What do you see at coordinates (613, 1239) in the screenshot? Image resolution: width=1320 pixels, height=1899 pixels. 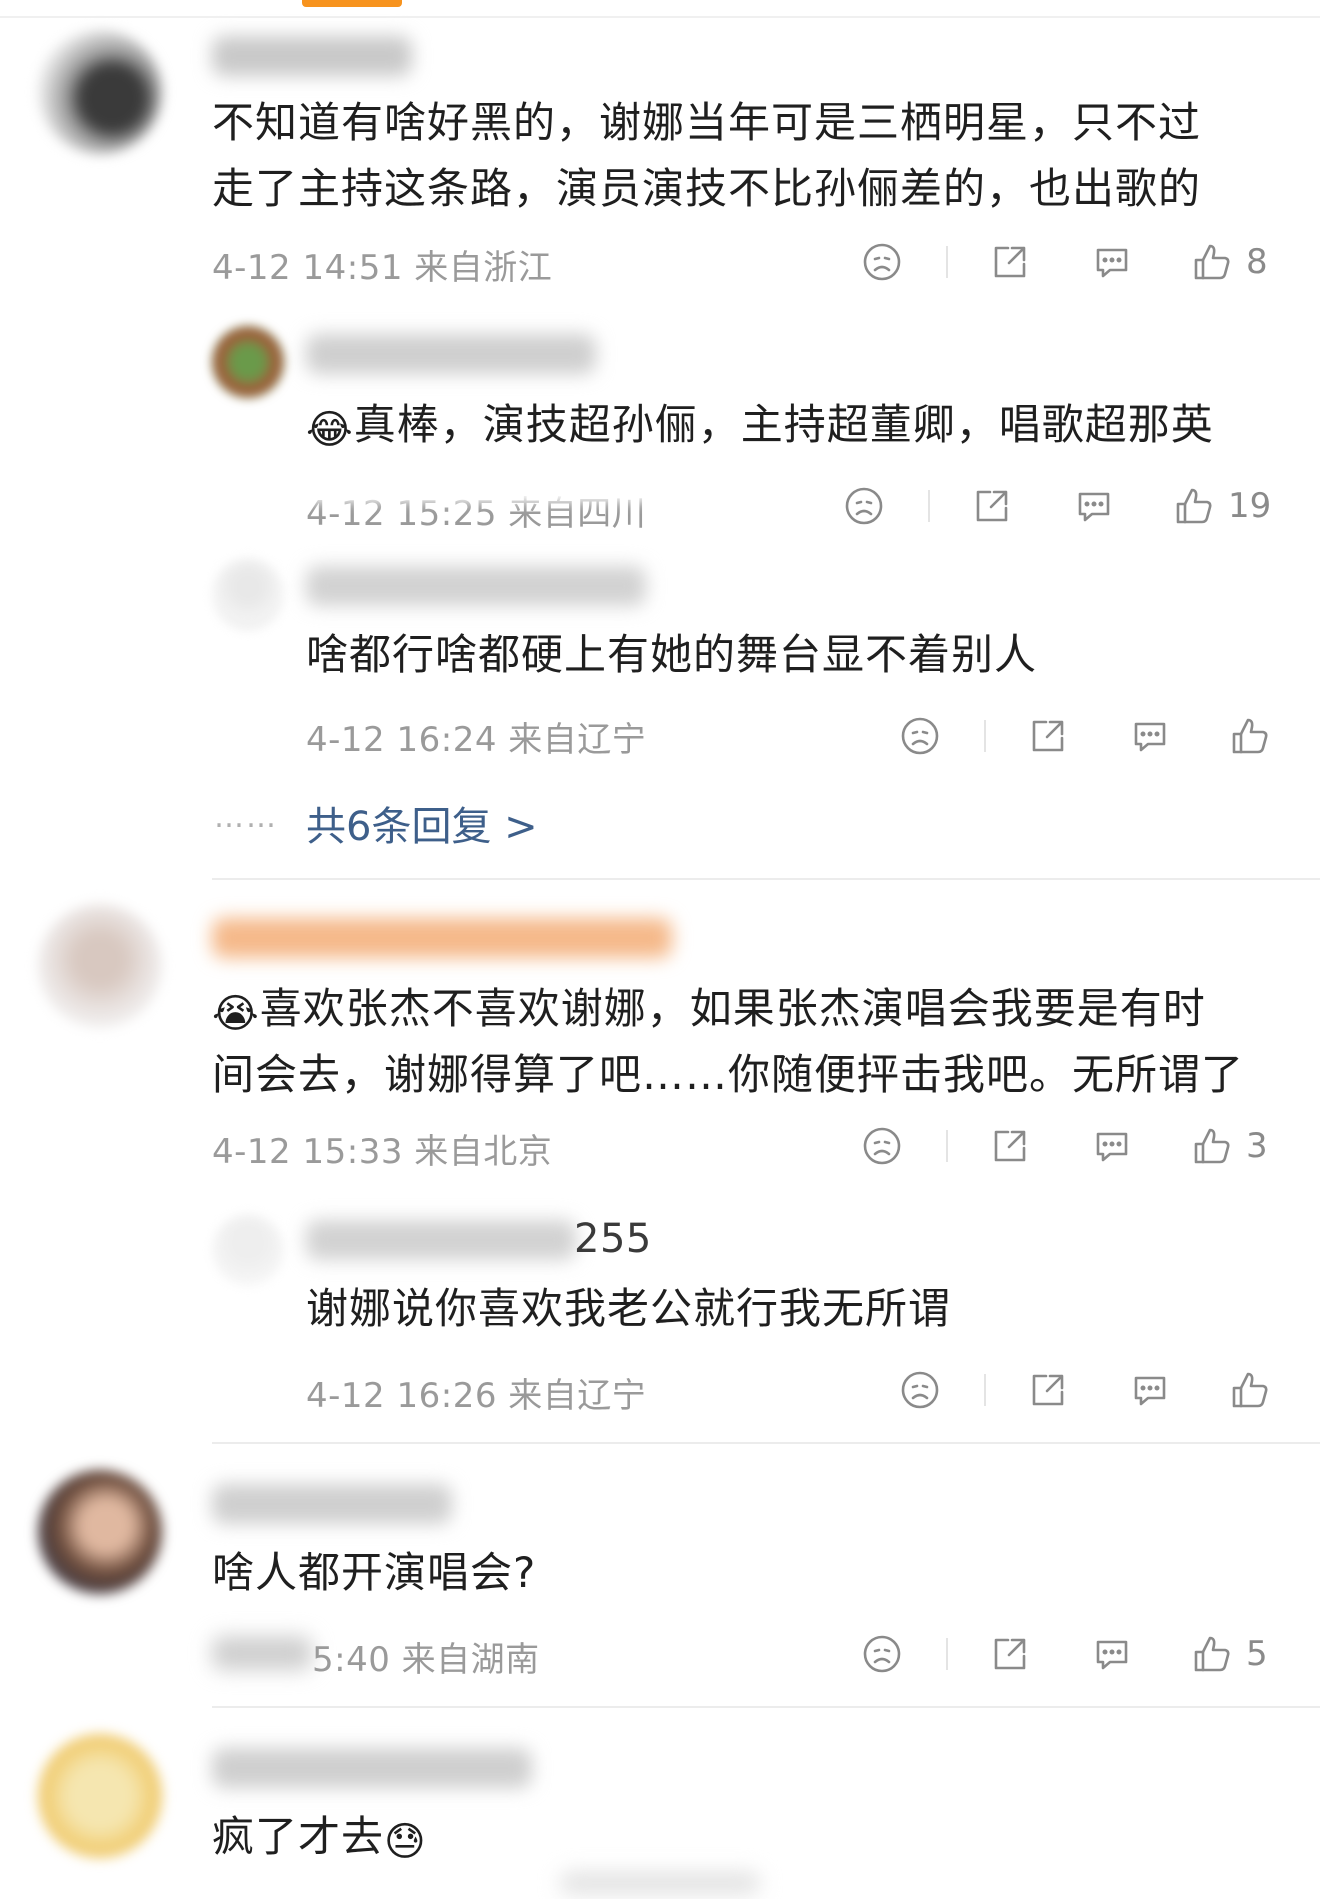 I see `reply-username-tail: 255` at bounding box center [613, 1239].